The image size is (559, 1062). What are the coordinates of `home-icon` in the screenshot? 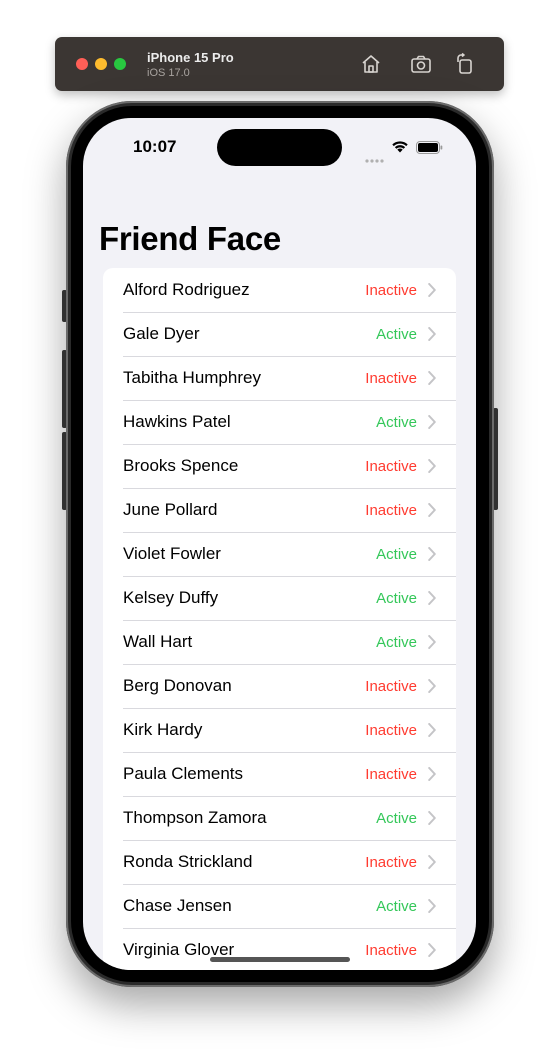 It's located at (371, 64).